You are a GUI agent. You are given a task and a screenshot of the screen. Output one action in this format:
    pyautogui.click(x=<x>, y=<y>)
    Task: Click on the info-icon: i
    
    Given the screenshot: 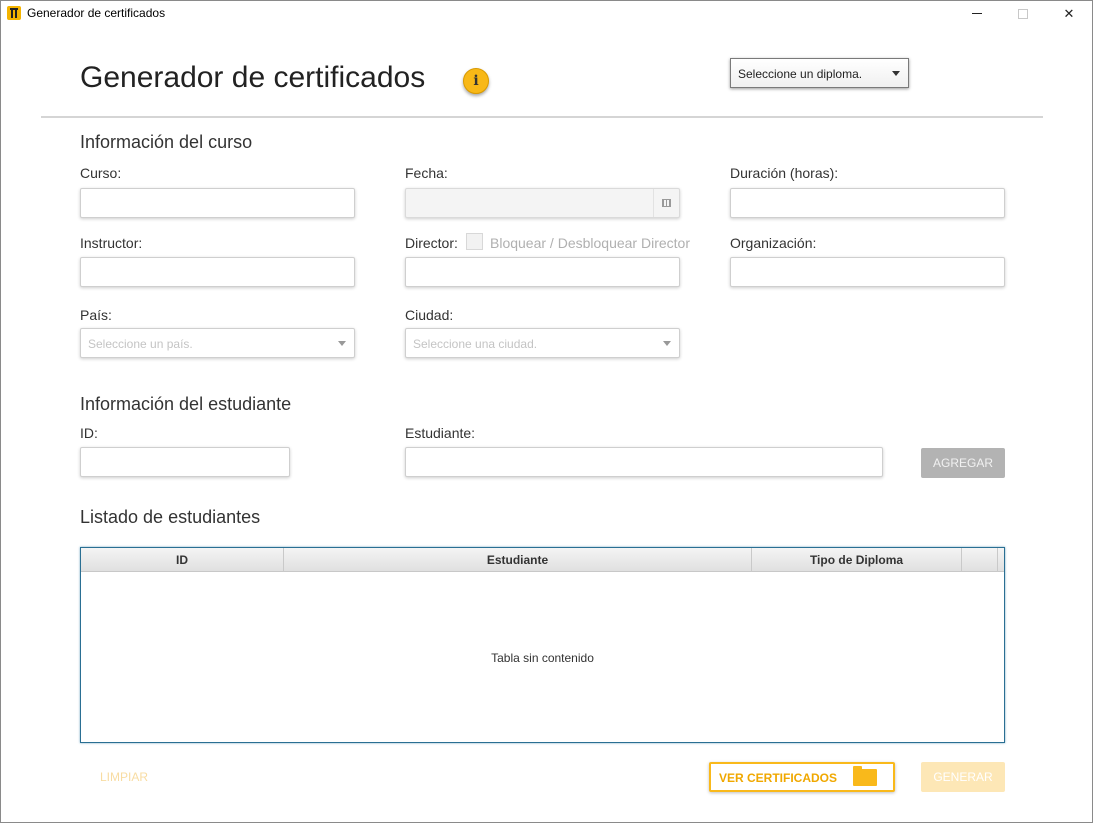 What is the action you would take?
    pyautogui.click(x=476, y=81)
    